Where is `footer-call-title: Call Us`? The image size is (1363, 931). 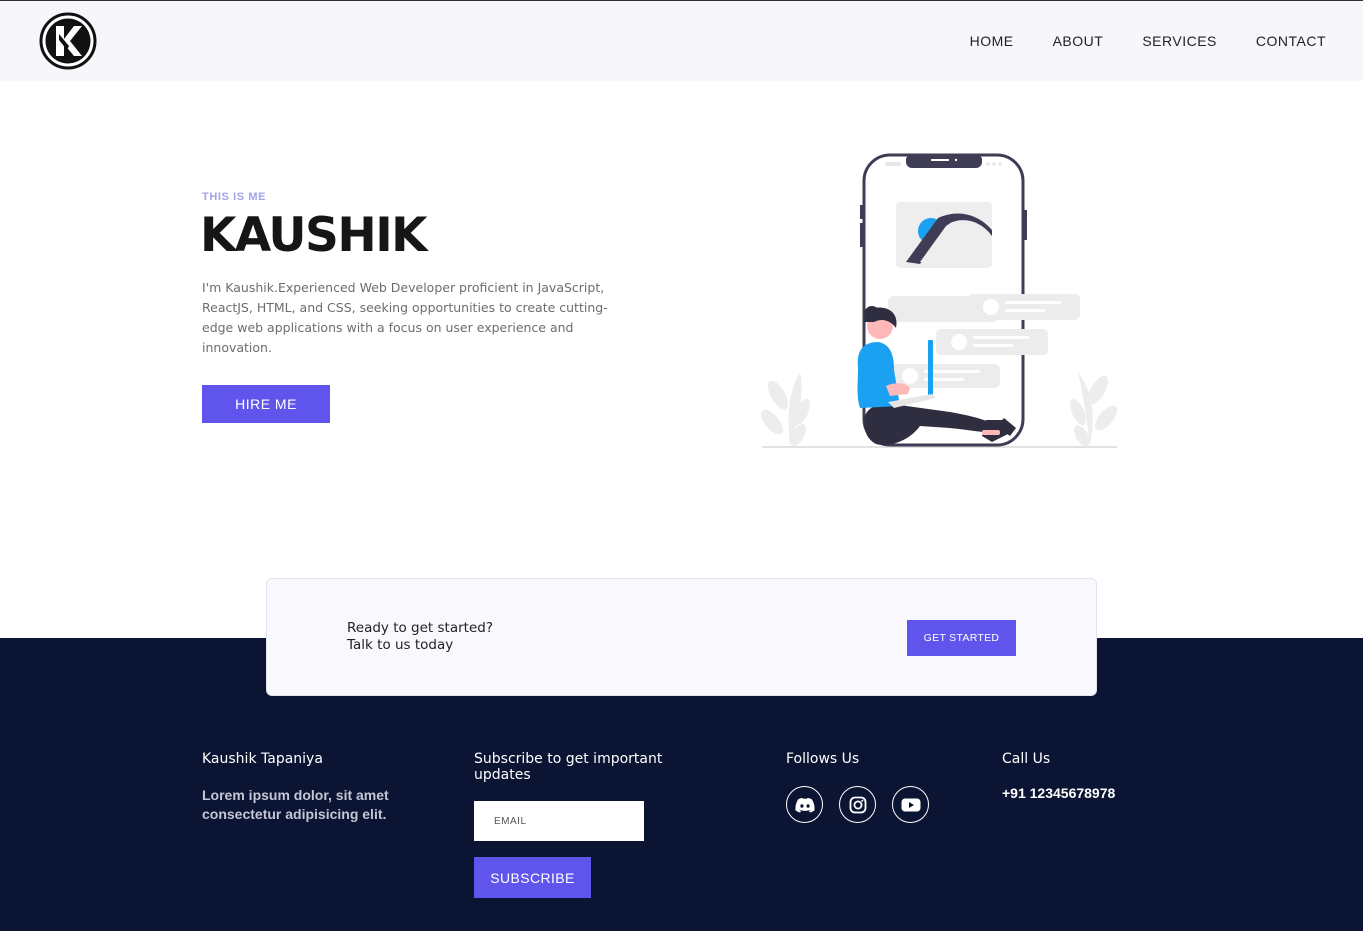
footer-call-title: Call Us is located at coordinates (1026, 759).